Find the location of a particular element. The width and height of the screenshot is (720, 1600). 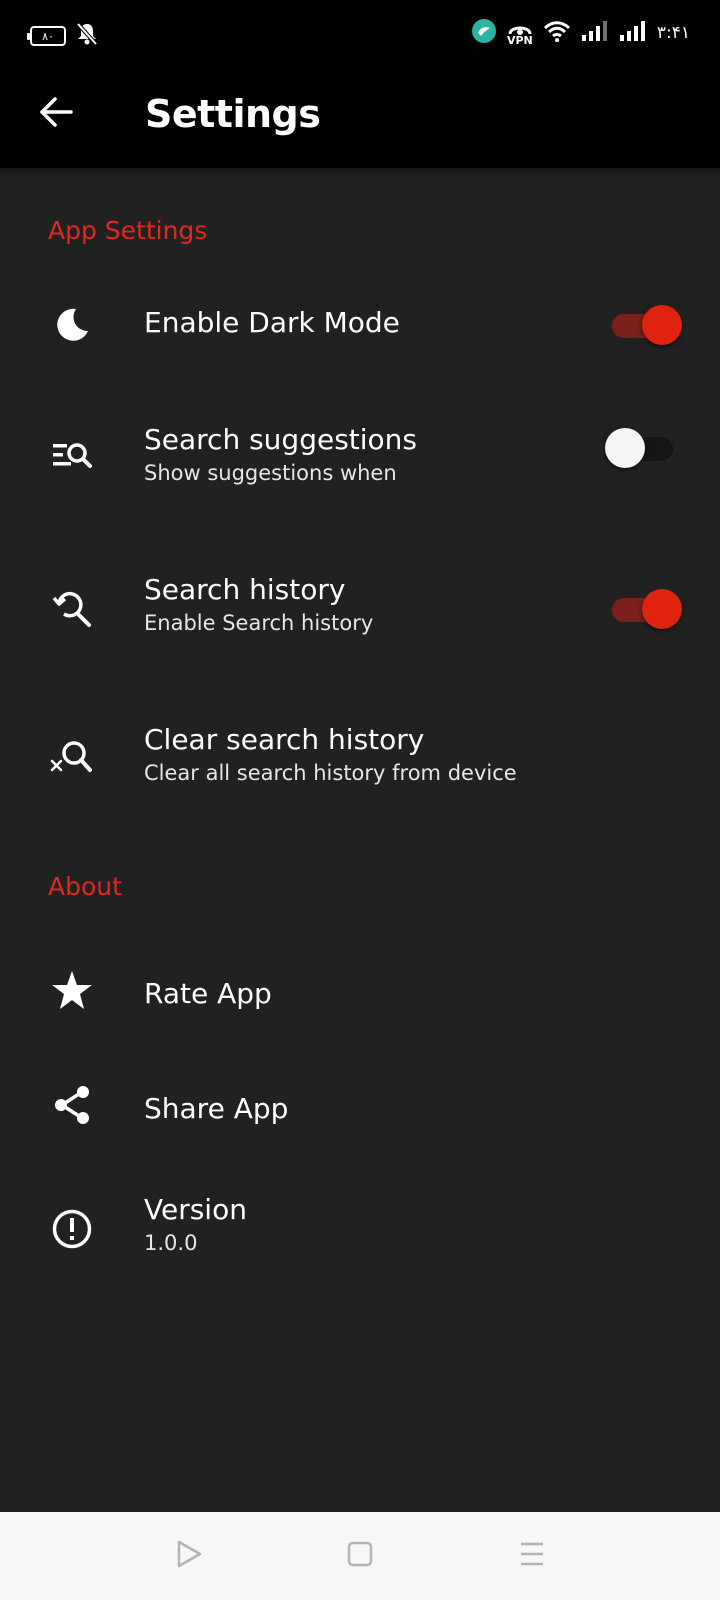

nav-back-button is located at coordinates (189, 1556).